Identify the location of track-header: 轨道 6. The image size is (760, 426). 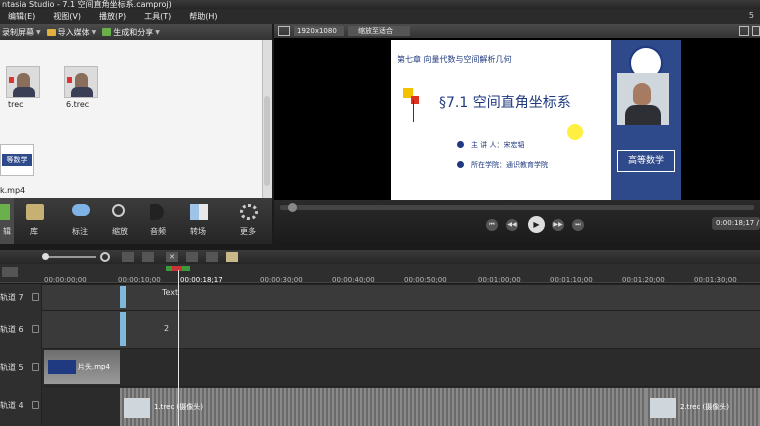
(21, 329).